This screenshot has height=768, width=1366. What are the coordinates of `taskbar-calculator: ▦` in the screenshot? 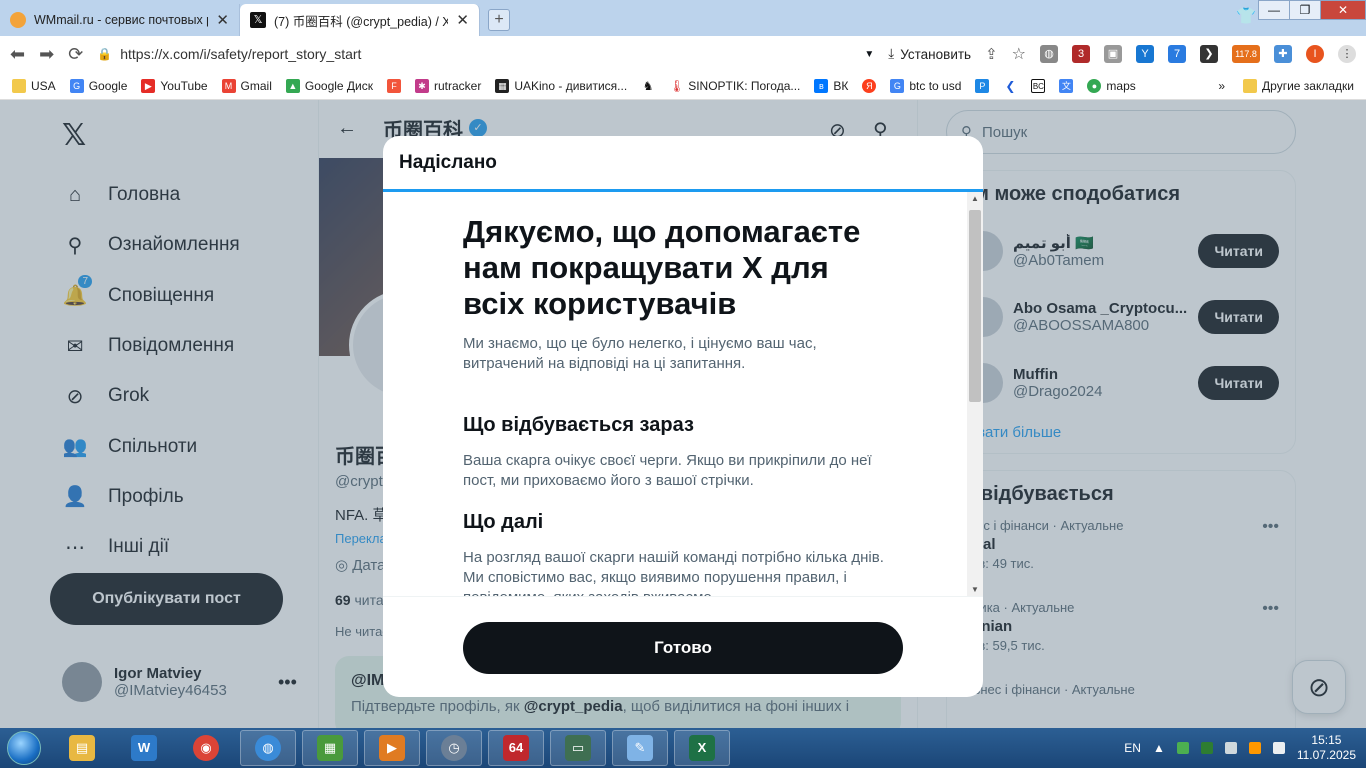 It's located at (330, 748).